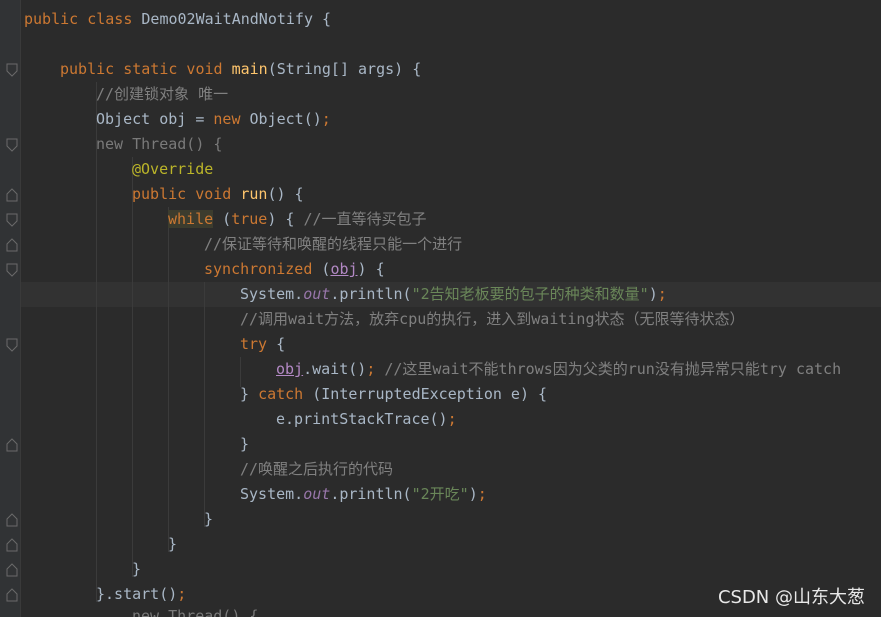 The height and width of the screenshot is (617, 881). I want to click on keyword: synchronized, so click(258, 269).